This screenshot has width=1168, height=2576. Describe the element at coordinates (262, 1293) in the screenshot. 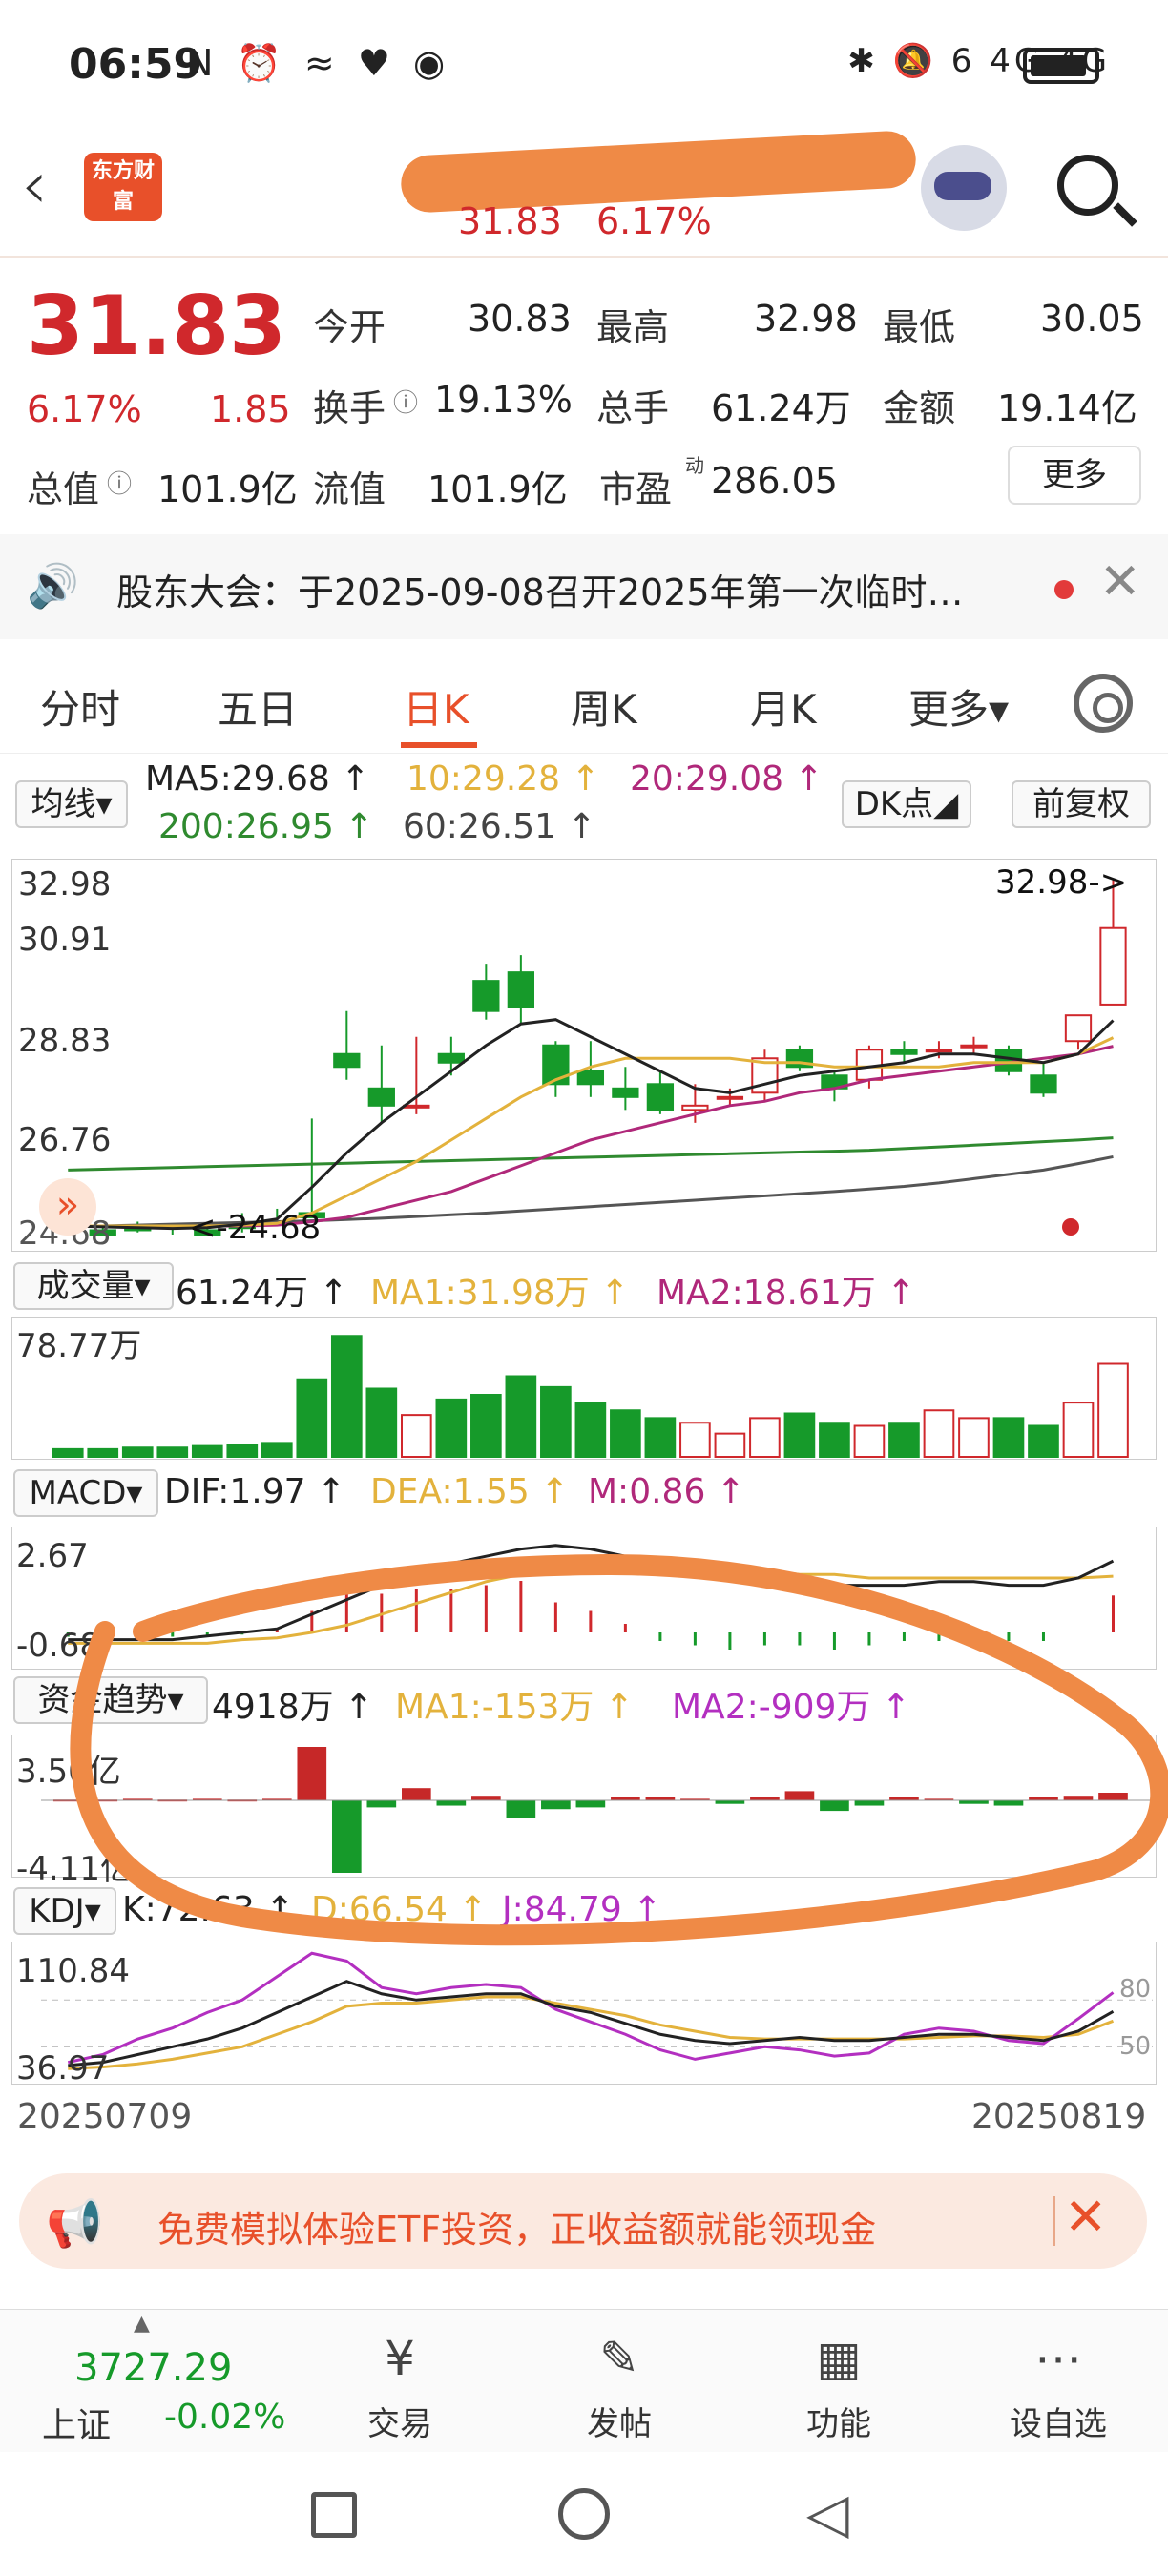

I see `volume-value-label: 61.24万 ↑` at that location.